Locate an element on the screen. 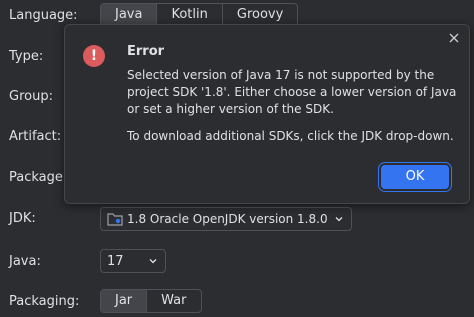  java-version-value: 17 is located at coordinates (115, 261).